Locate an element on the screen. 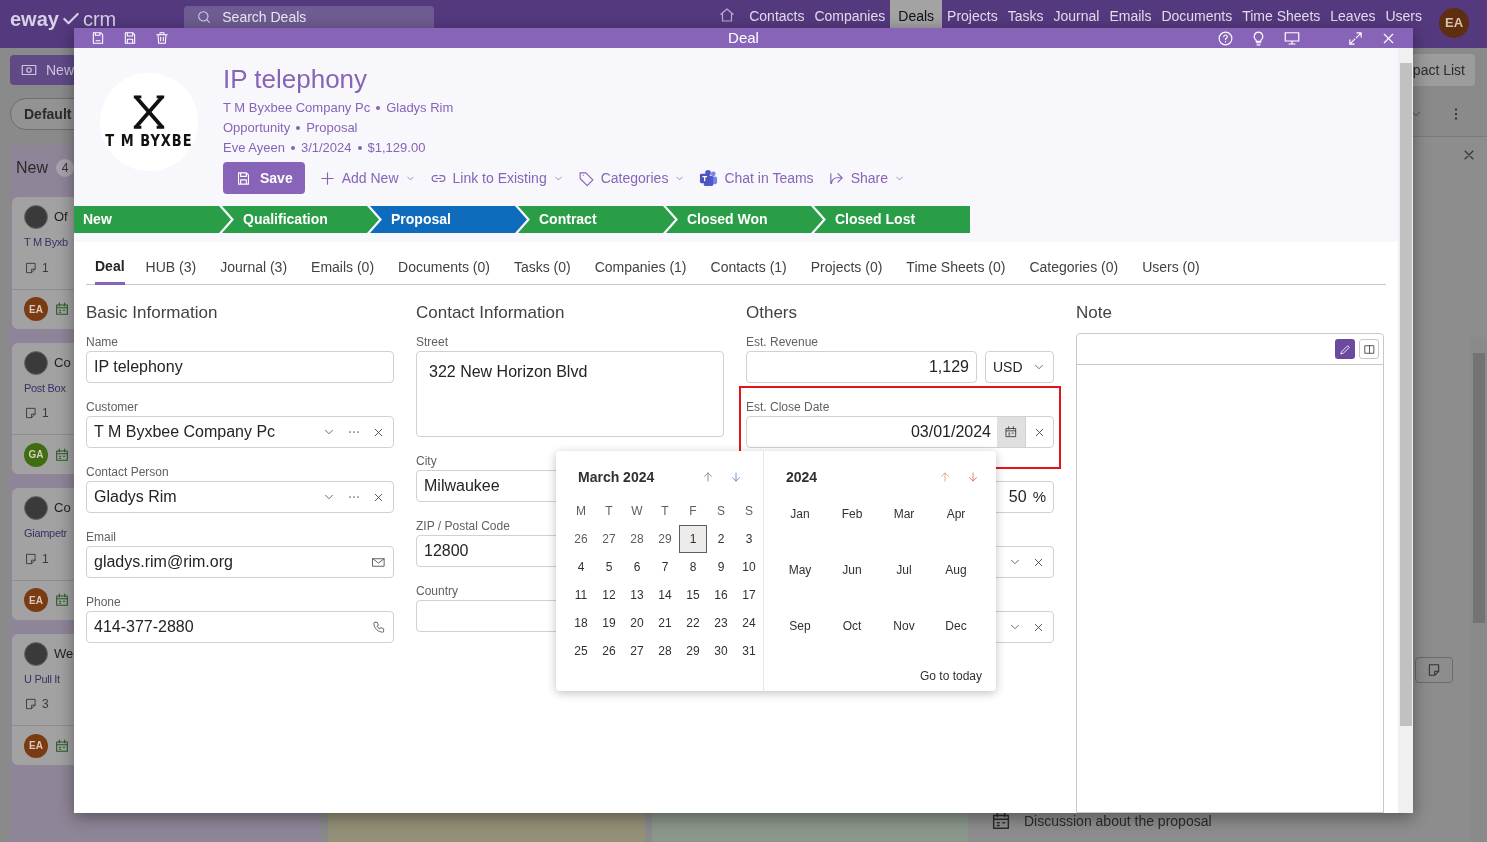 Image resolution: width=1487 pixels, height=842 pixels. field-label: Email is located at coordinates (101, 537).